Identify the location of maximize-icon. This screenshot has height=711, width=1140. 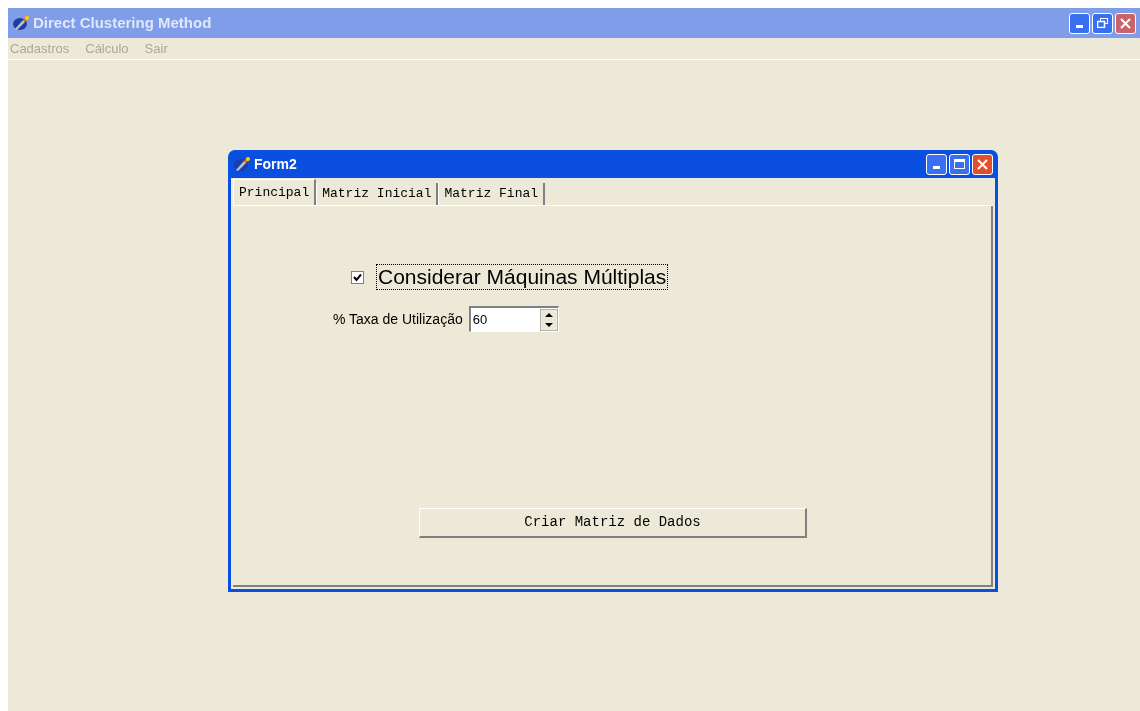
(959, 164).